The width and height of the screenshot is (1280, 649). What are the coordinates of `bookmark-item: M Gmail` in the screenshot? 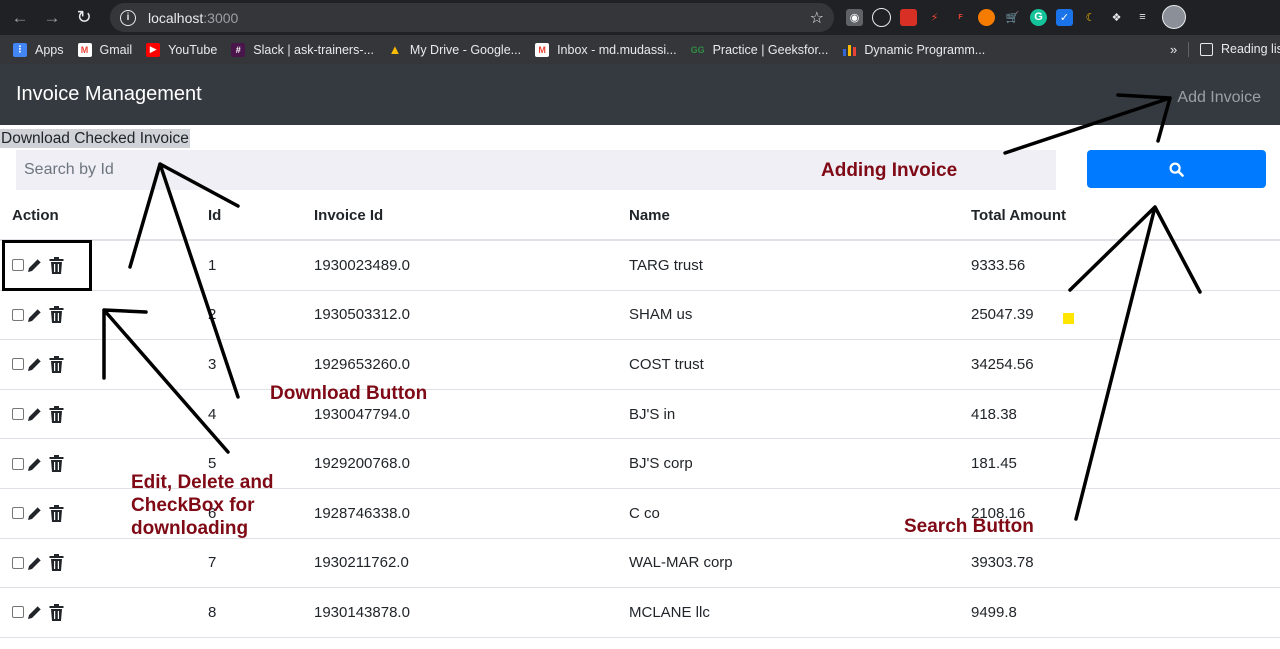 It's located at (105, 49).